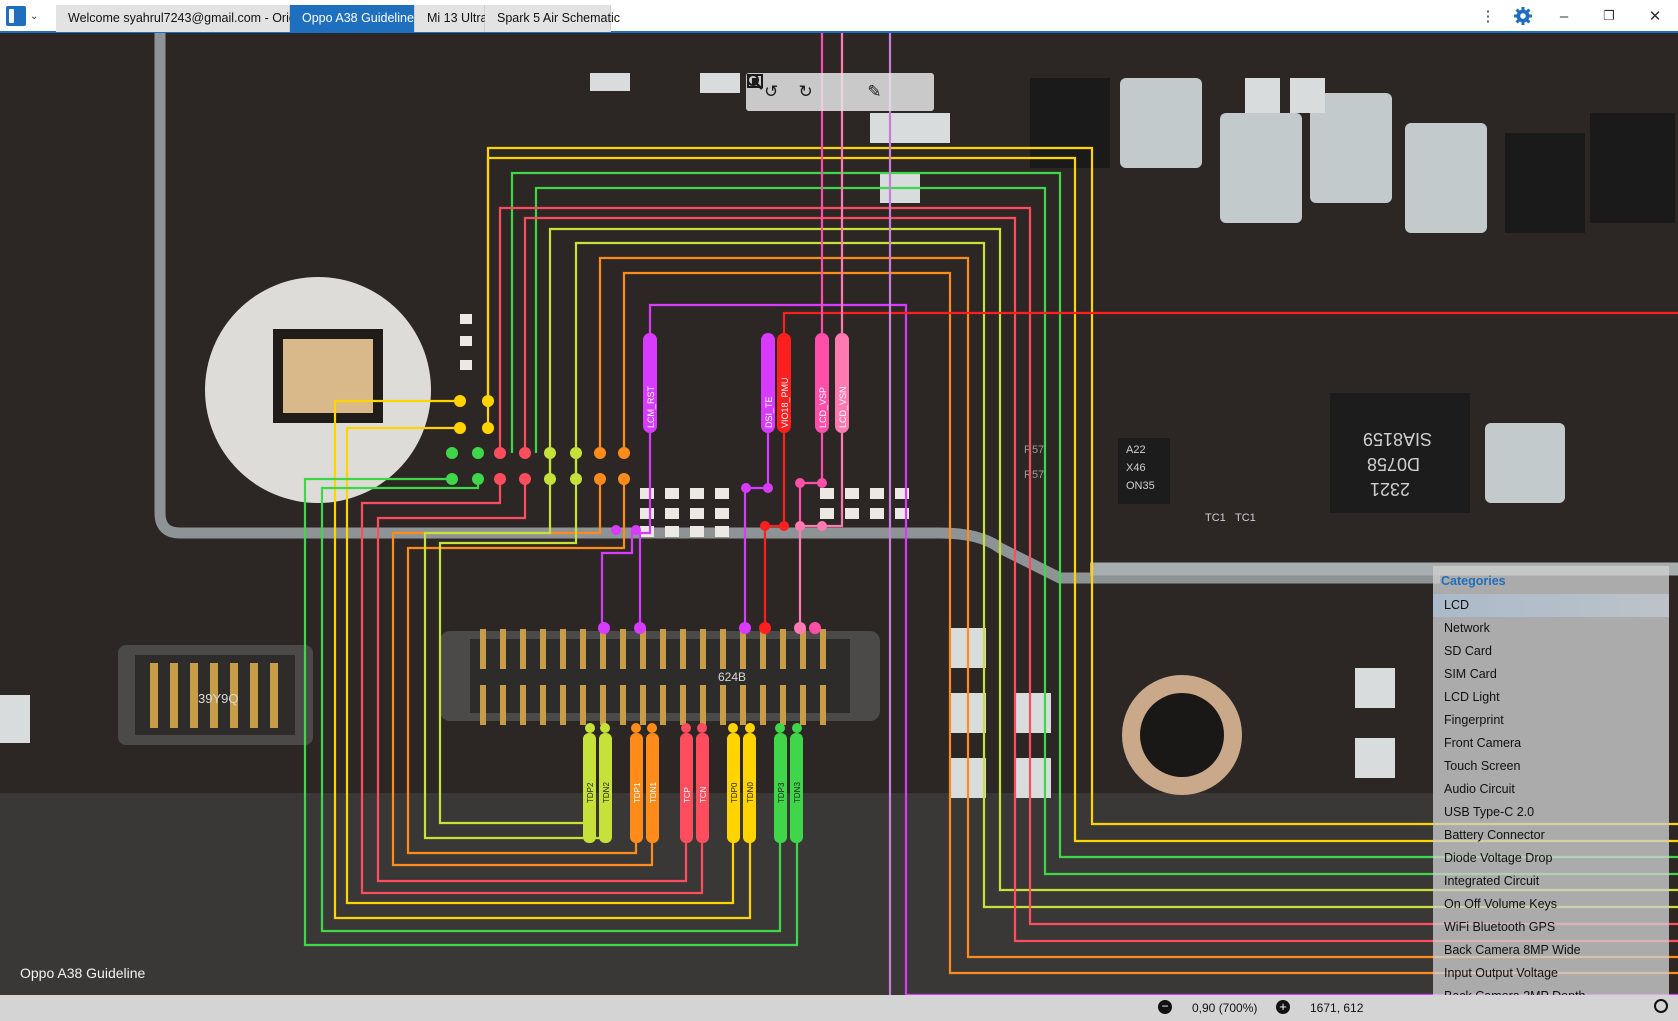 The width and height of the screenshot is (1678, 1021). Describe the element at coordinates (1393, 464) in the screenshot. I see `ic-marking: D0758` at that location.